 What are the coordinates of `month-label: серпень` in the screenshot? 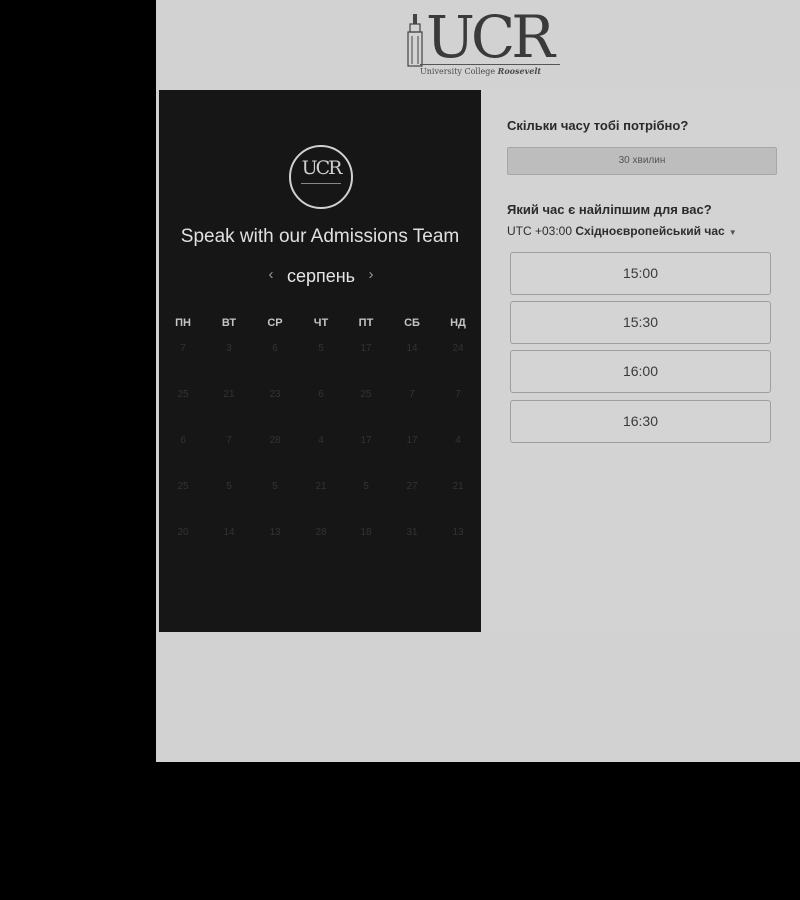 It's located at (321, 276).